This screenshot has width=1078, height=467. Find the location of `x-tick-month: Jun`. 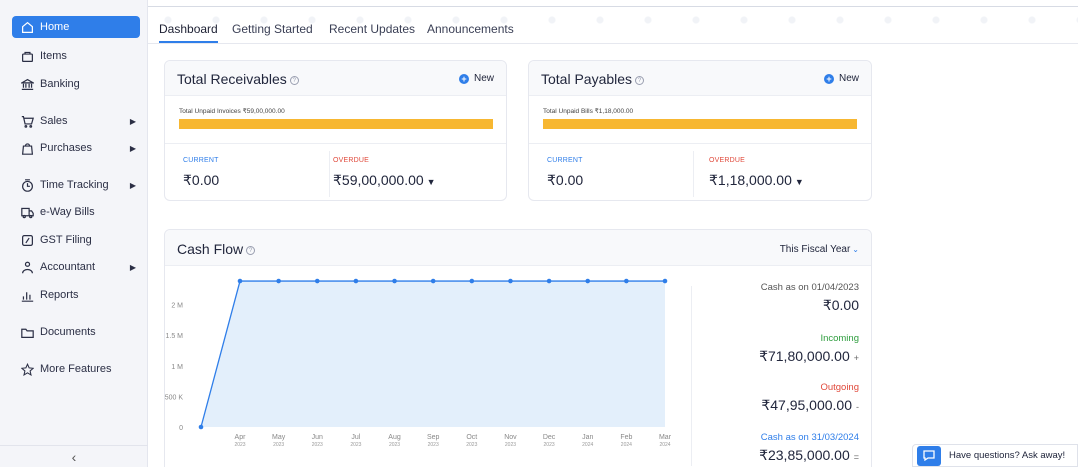

x-tick-month: Jun is located at coordinates (317, 437).